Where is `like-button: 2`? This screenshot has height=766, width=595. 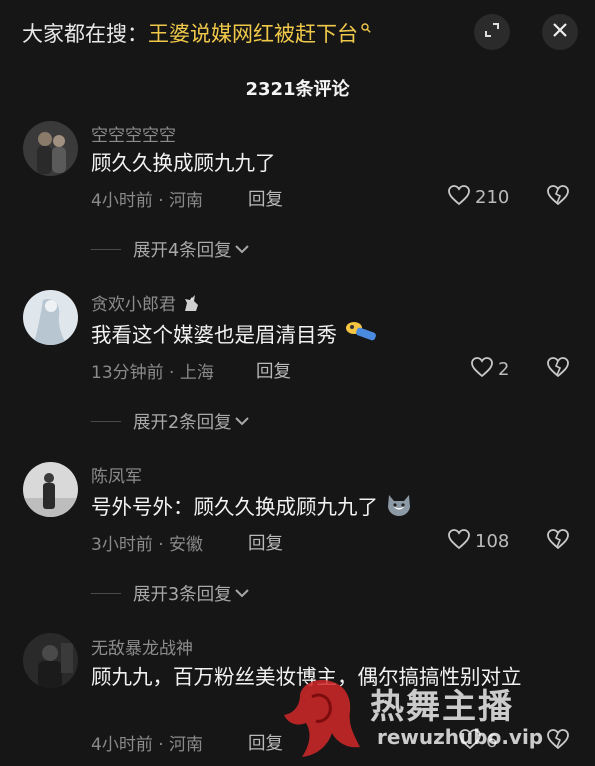
like-button: 2 is located at coordinates (489, 369).